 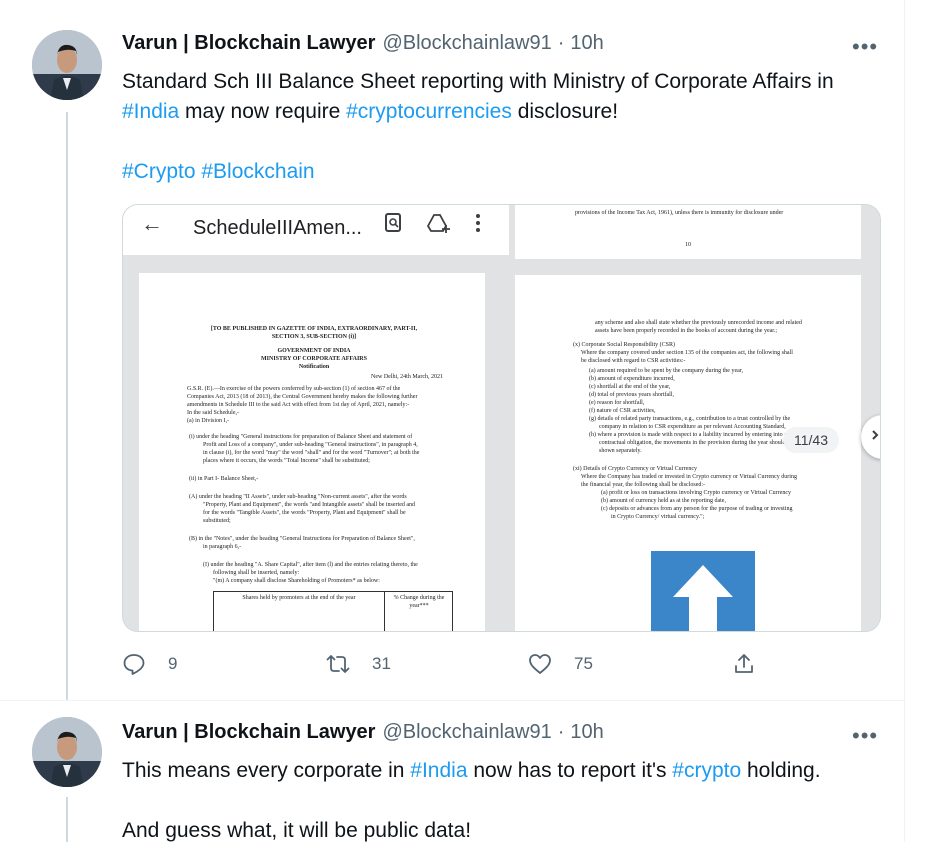 What do you see at coordinates (338, 664) in the screenshot?
I see `retweet-icon` at bounding box center [338, 664].